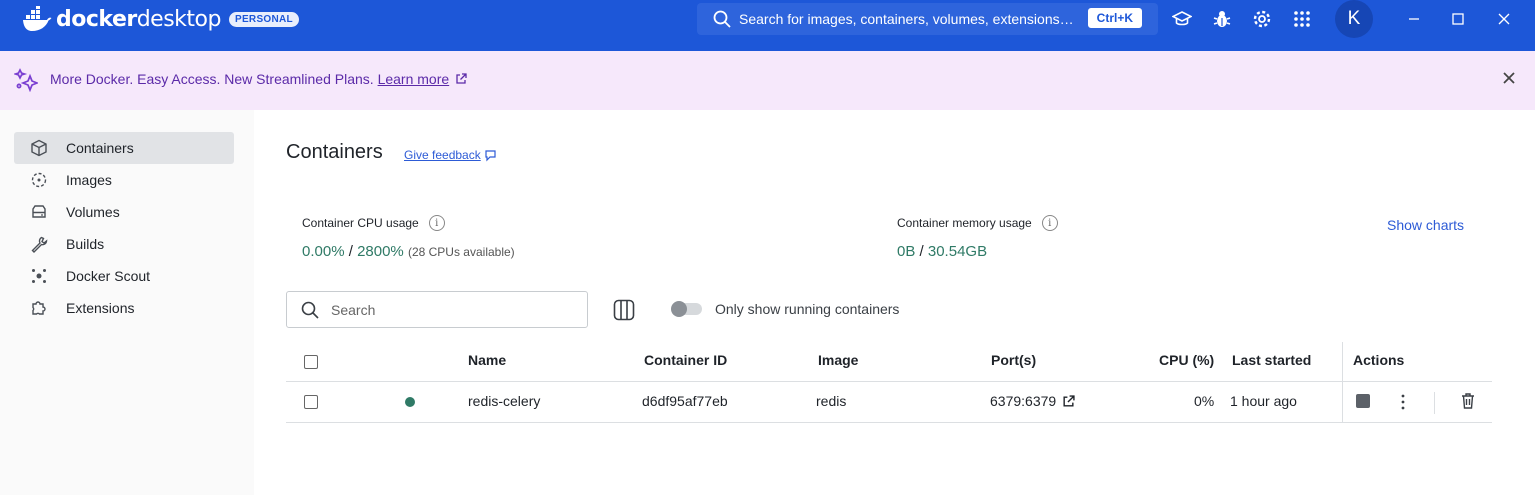 Image resolution: width=1535 pixels, height=495 pixels. Describe the element at coordinates (831, 401) in the screenshot. I see `container-image-link: redis` at that location.